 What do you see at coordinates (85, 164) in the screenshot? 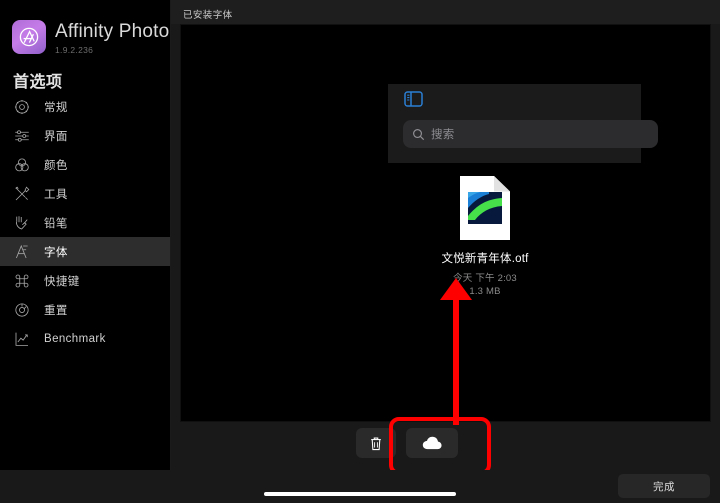
I see `sidebar-item-color: 颜色` at bounding box center [85, 164].